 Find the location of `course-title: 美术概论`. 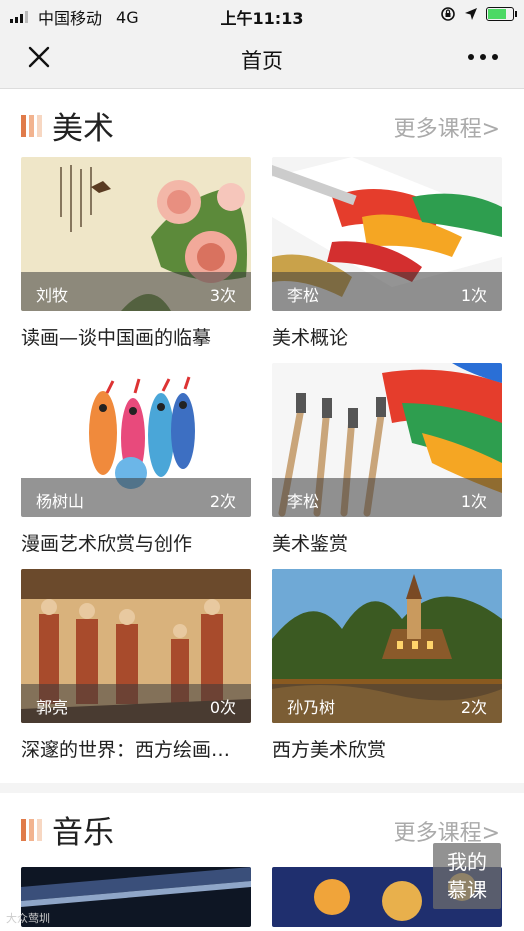

course-title: 美术概论 is located at coordinates (310, 338).